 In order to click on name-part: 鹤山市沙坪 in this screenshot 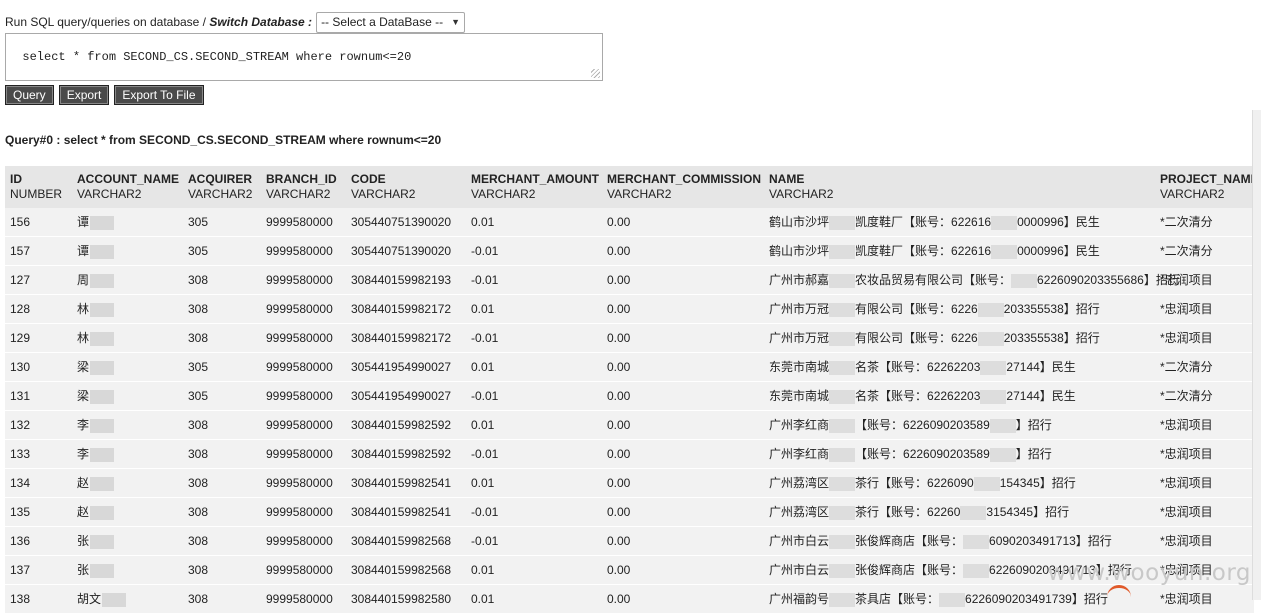, I will do `click(799, 251)`.